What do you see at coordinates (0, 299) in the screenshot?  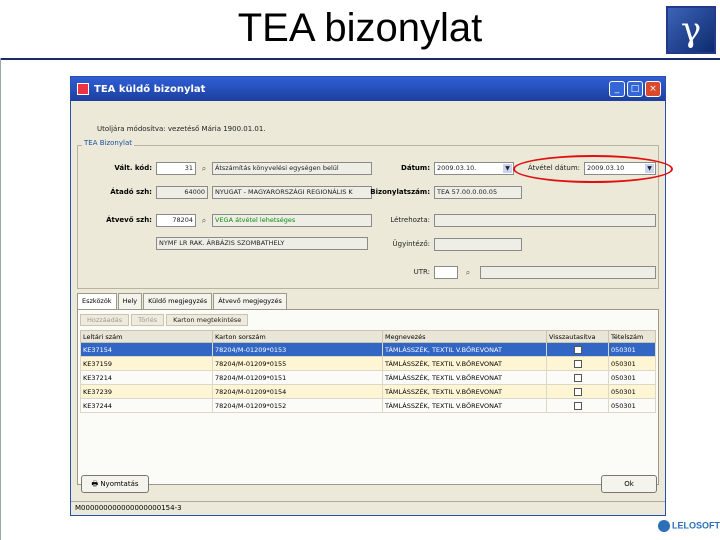 I see `left-divider` at bounding box center [0, 299].